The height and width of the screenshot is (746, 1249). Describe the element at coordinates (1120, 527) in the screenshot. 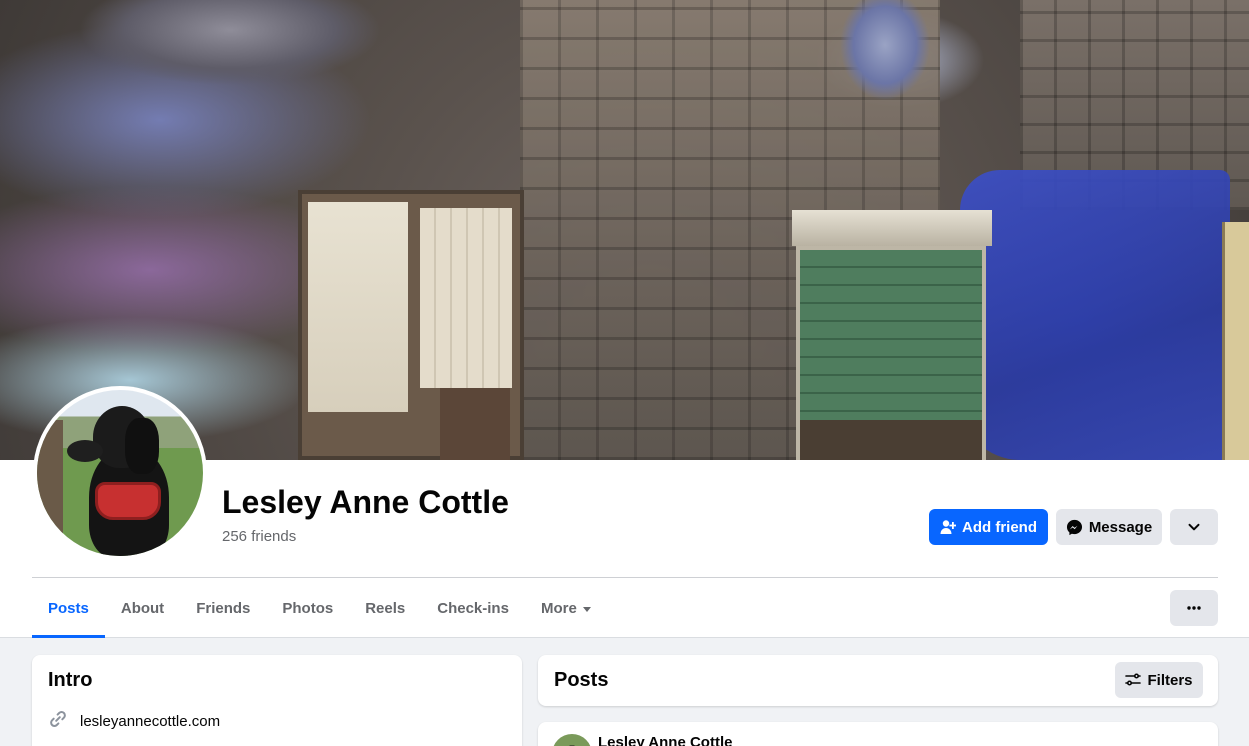

I see `message-label: Message` at that location.